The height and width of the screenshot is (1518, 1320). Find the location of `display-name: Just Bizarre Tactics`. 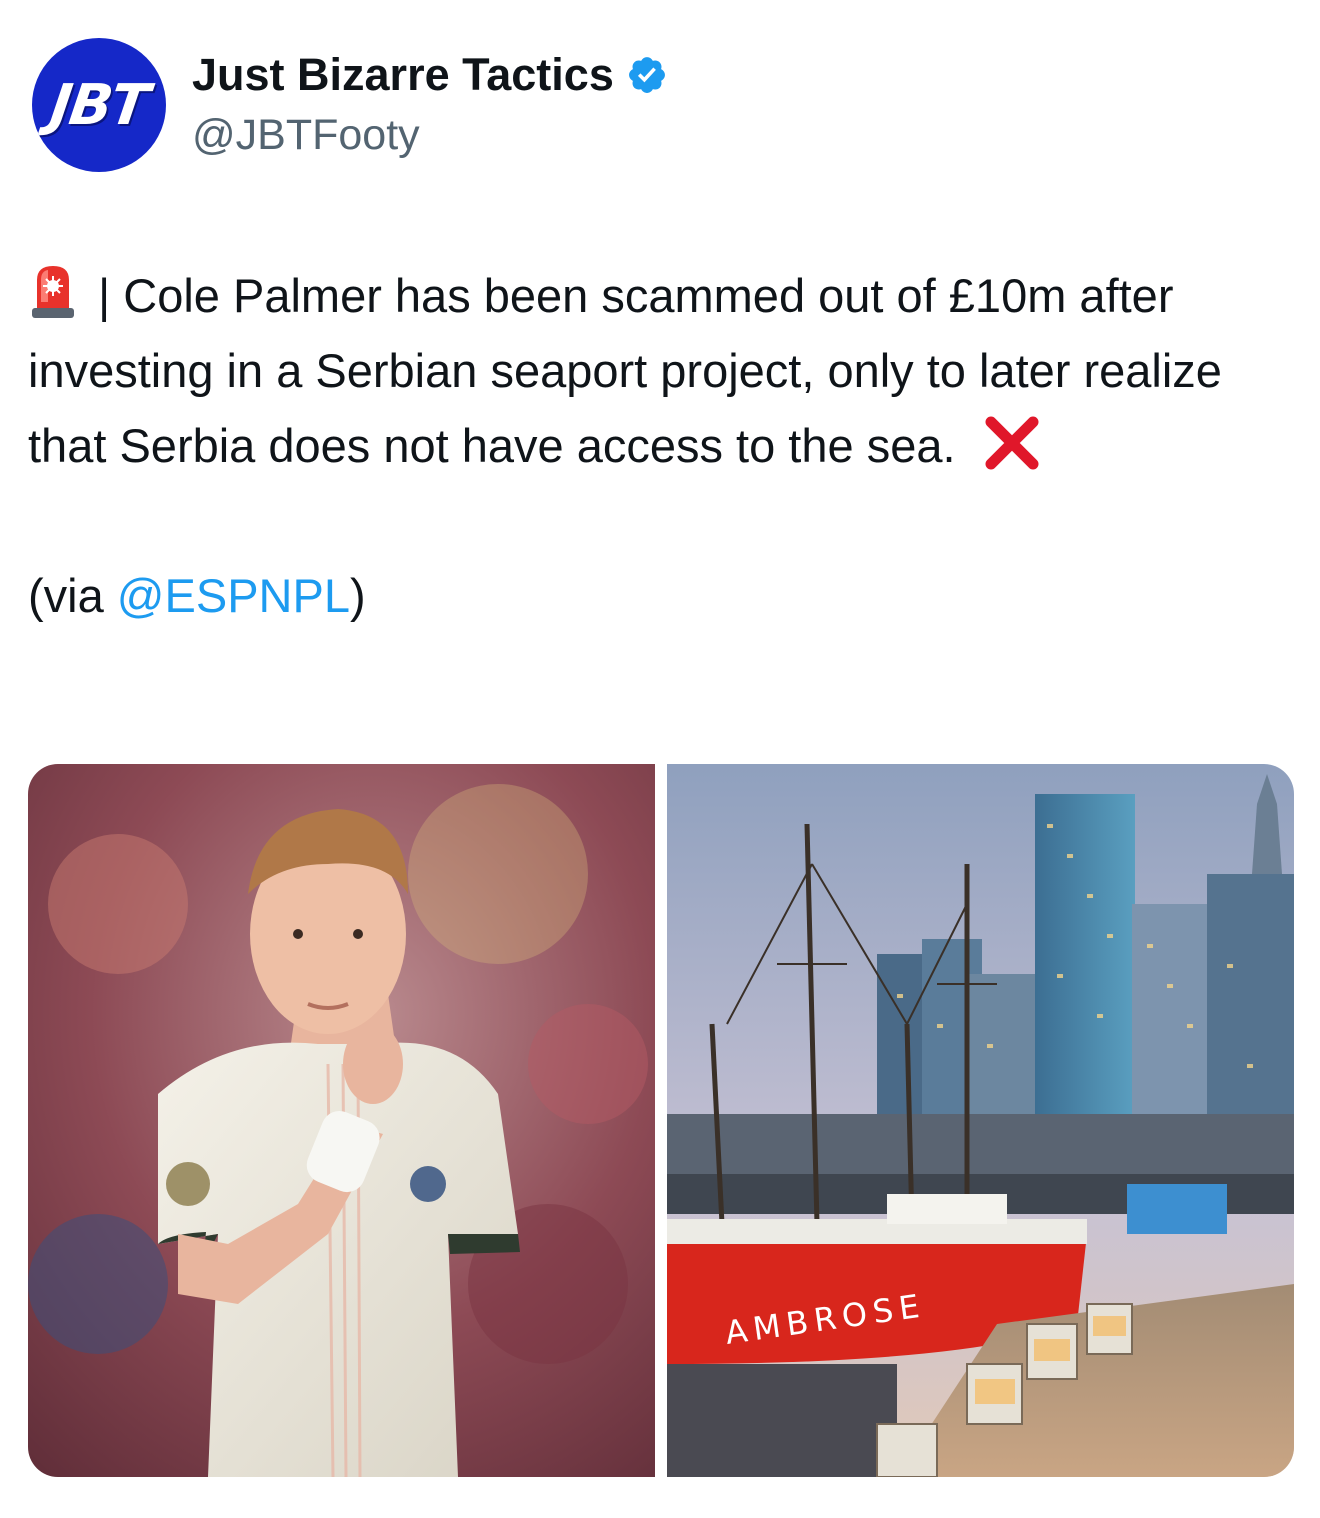

display-name: Just Bizarre Tactics is located at coordinates (403, 75).